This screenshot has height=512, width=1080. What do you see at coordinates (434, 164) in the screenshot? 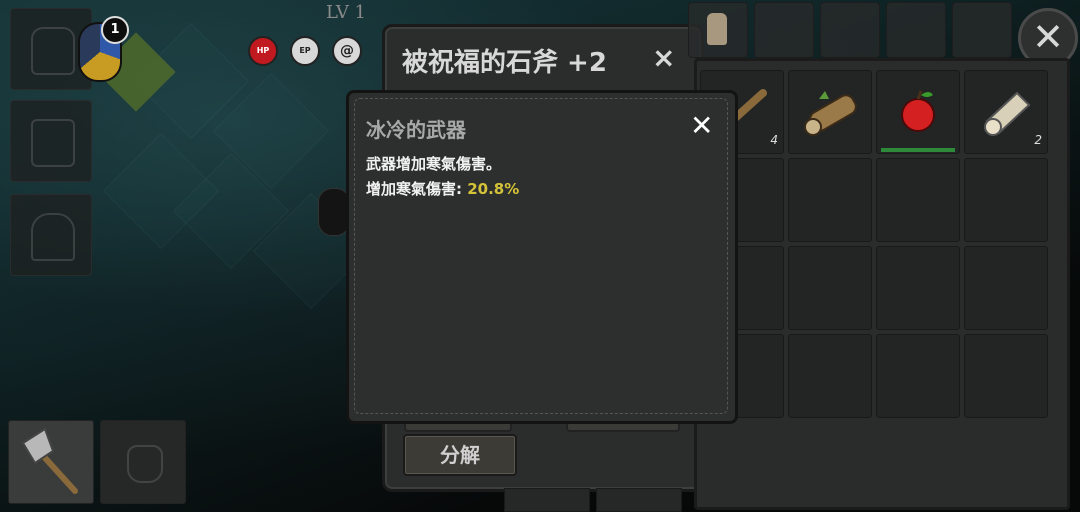
I see `effect-description: 武器增加寒氣傷害。` at bounding box center [434, 164].